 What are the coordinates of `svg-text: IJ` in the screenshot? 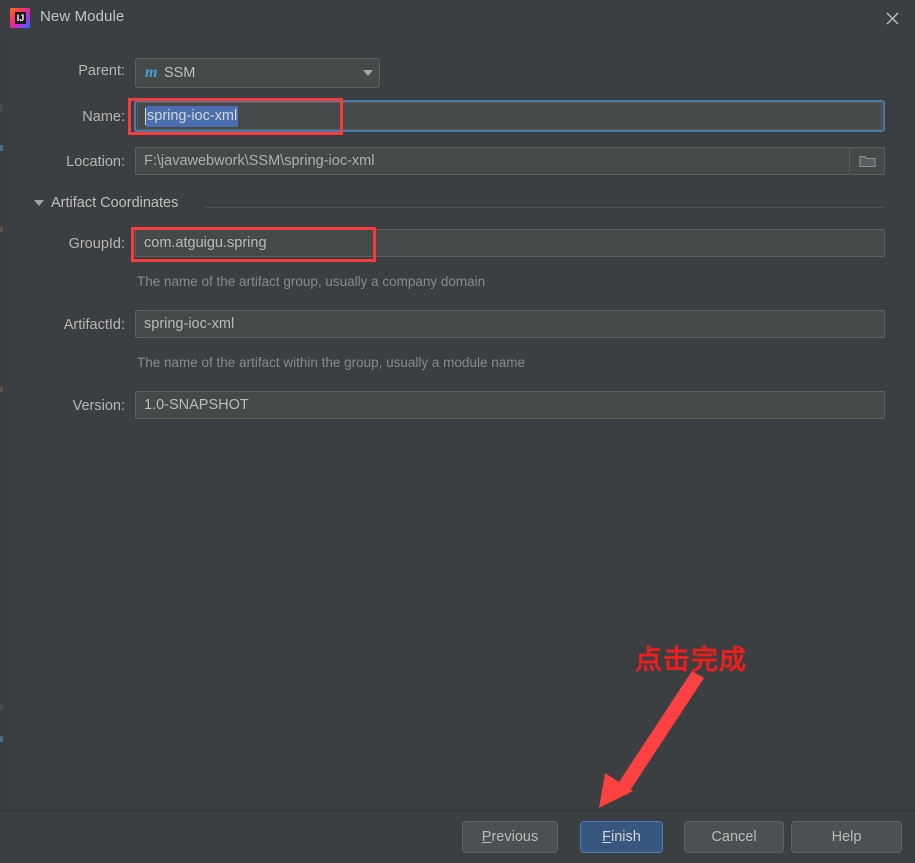 It's located at (21, 18).